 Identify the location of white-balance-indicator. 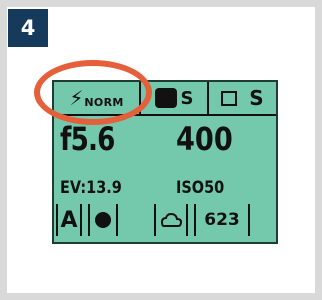
(171, 220).